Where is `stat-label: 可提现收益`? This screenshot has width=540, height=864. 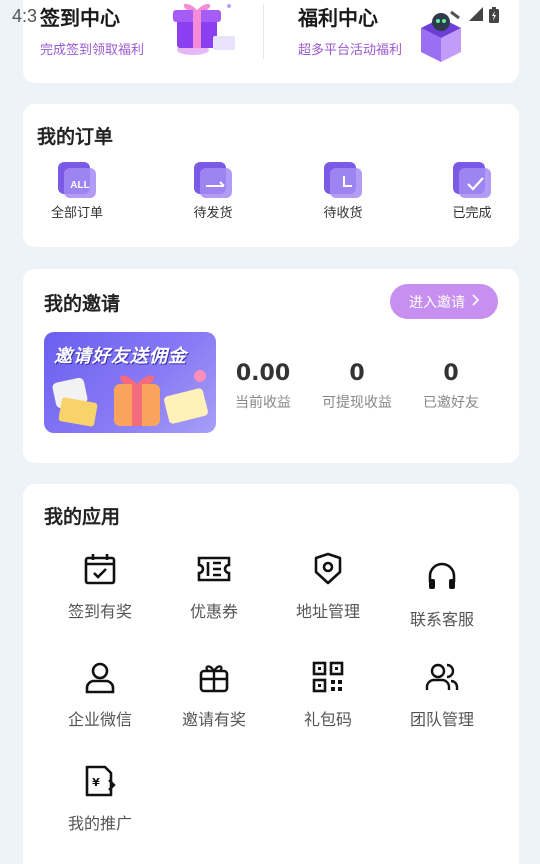 stat-label: 可提现收益 is located at coordinates (357, 403).